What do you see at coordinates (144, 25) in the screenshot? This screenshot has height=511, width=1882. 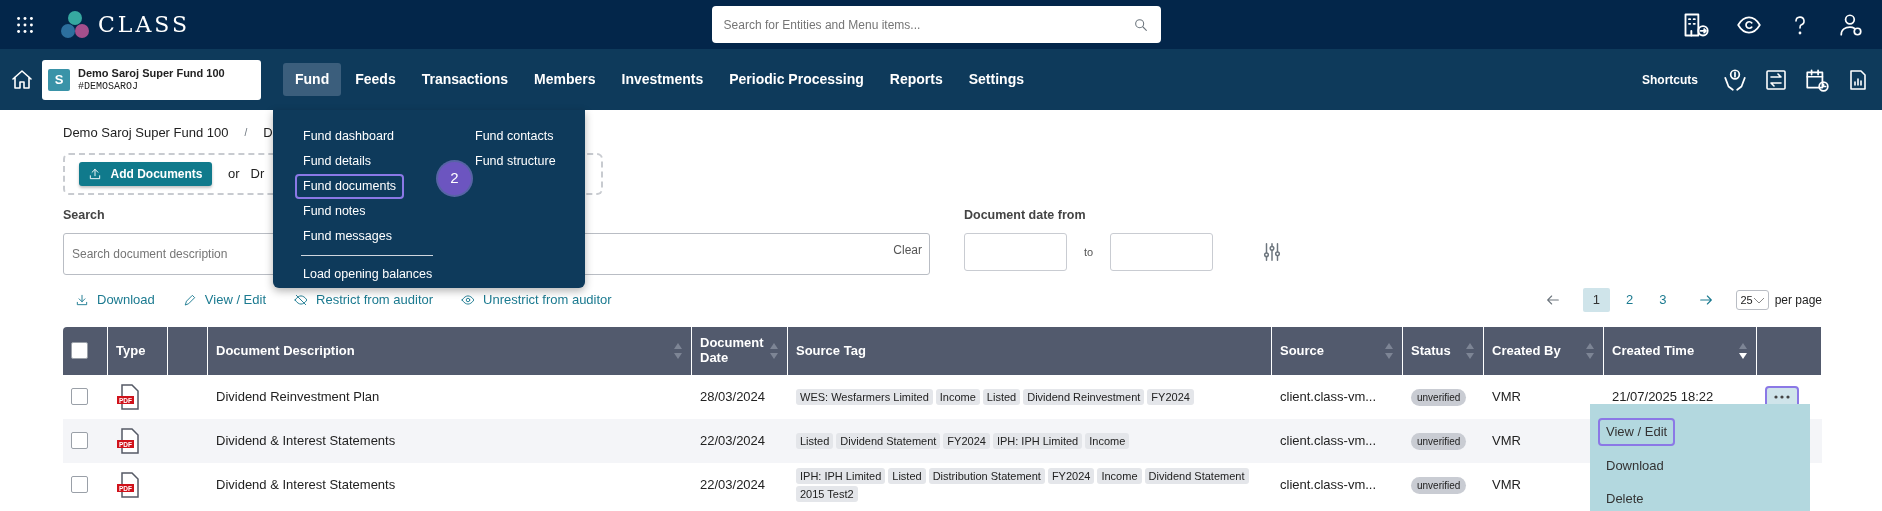 I see `logo-text: CLASS` at bounding box center [144, 25].